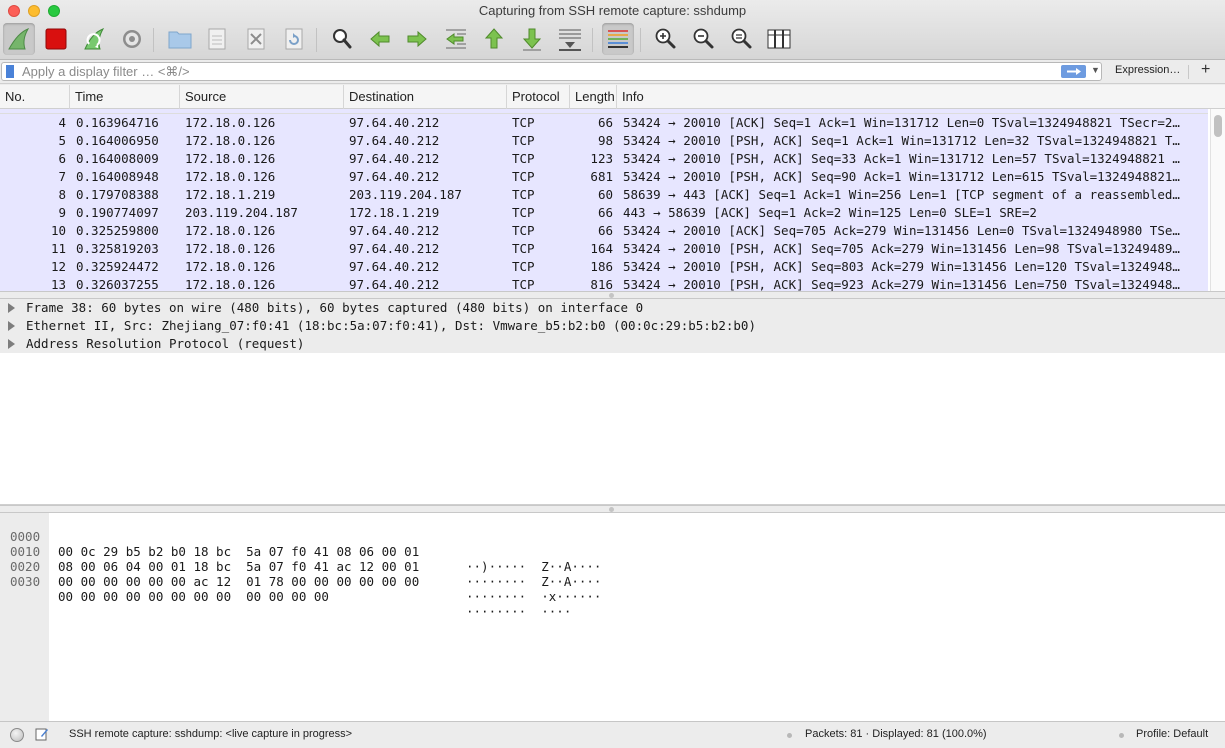 This screenshot has width=1225, height=748. Describe the element at coordinates (42, 734) in the screenshot. I see `capture-comment-icon` at that location.